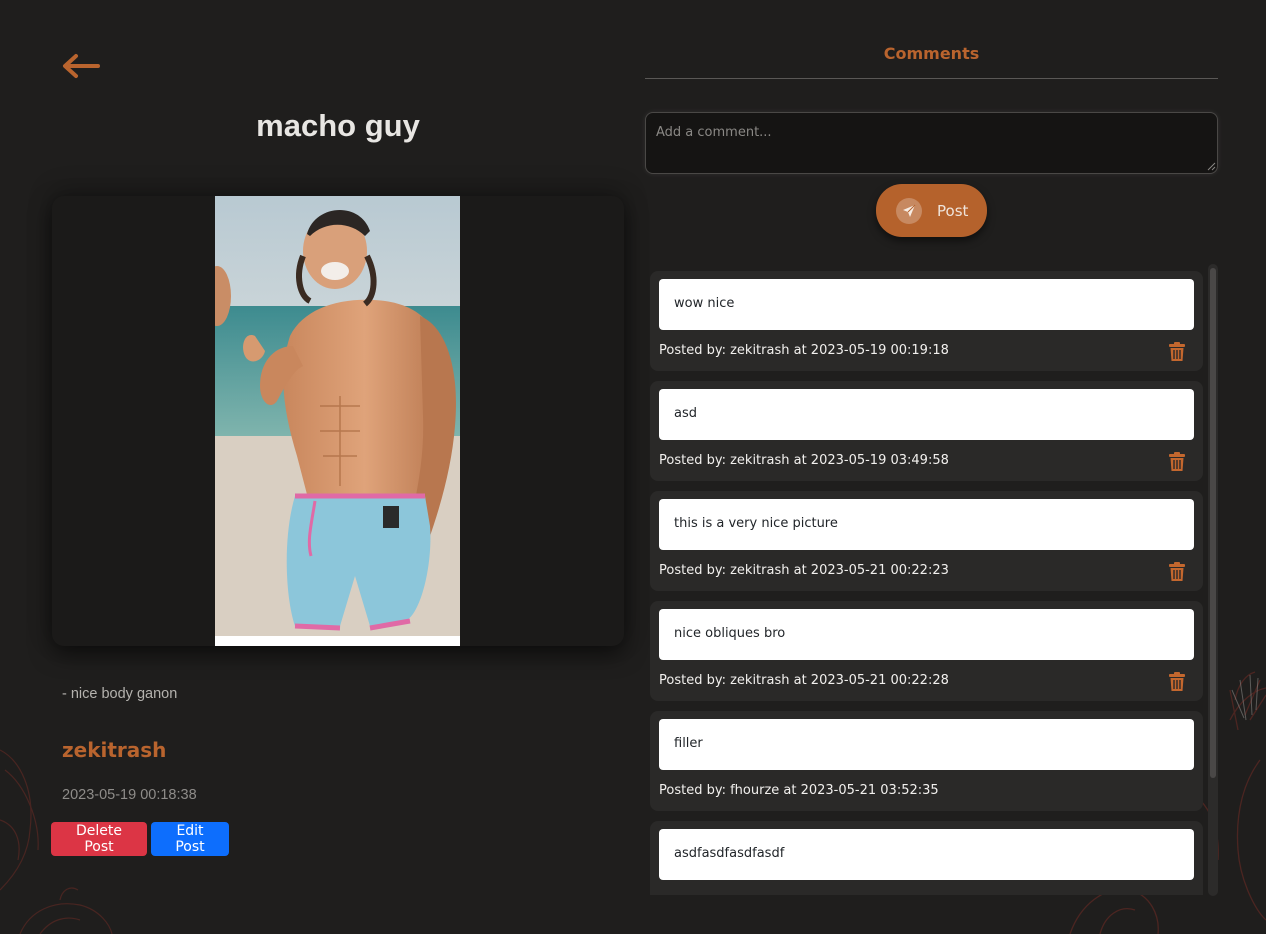 This screenshot has height=934, width=1266. What do you see at coordinates (926, 744) in the screenshot?
I see `comment-text: filler` at bounding box center [926, 744].